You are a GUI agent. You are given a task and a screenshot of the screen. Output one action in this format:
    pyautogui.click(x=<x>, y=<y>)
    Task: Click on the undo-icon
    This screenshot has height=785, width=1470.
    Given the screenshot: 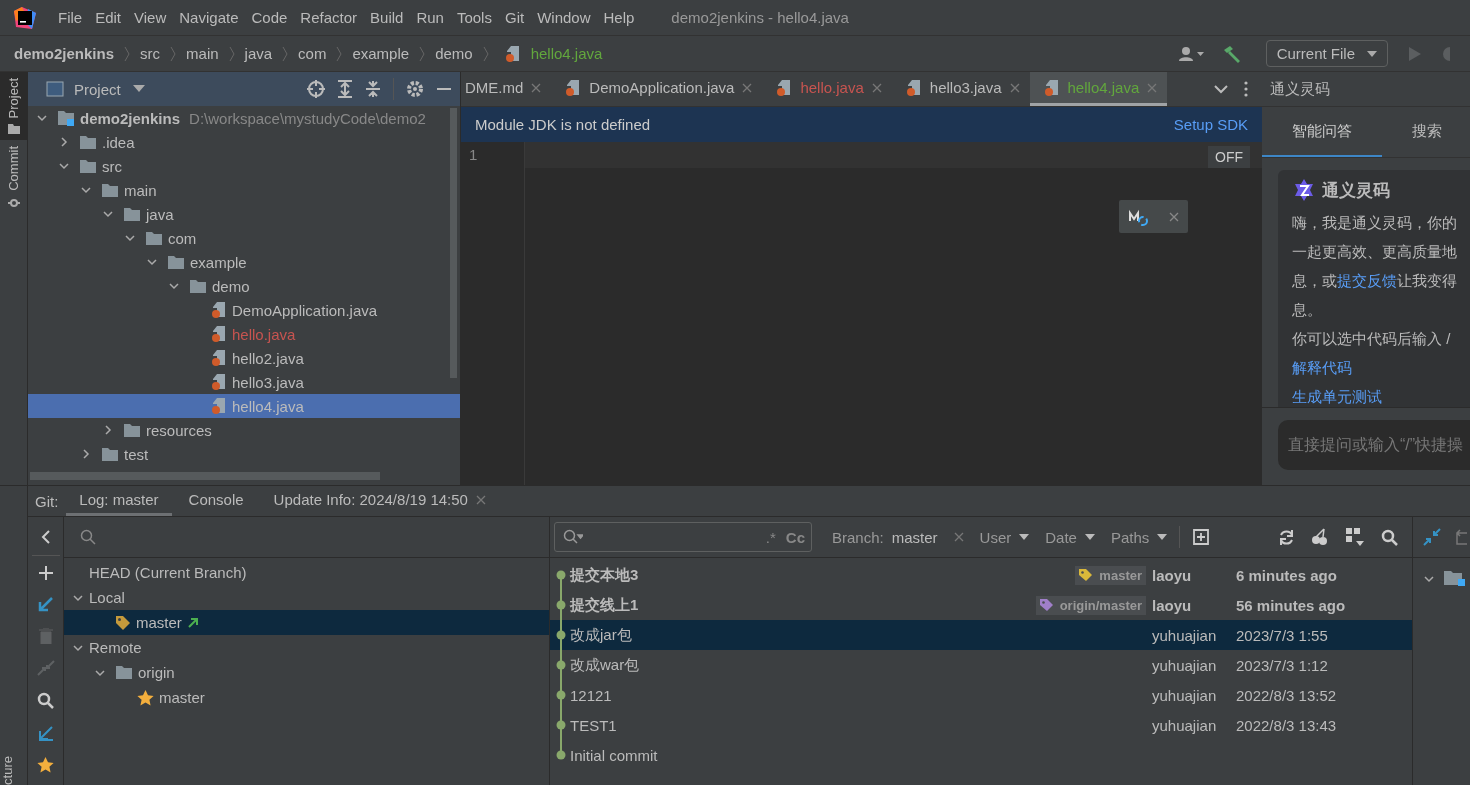 What is the action you would take?
    pyautogui.click(x=1460, y=537)
    